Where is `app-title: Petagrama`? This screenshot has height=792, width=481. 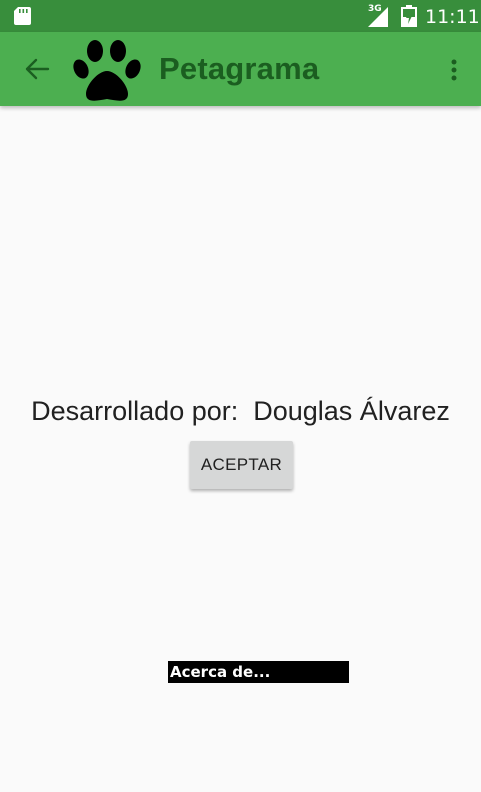 app-title: Petagrama is located at coordinates (239, 68).